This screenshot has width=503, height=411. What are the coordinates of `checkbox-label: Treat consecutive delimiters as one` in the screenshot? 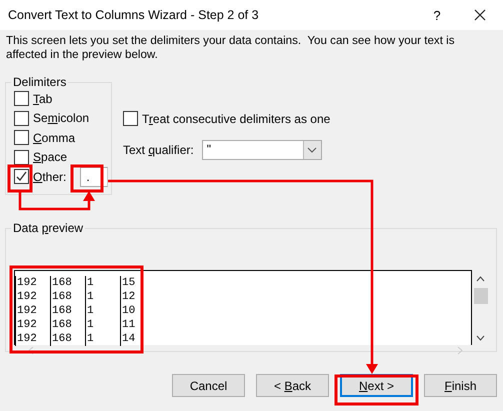 It's located at (236, 119).